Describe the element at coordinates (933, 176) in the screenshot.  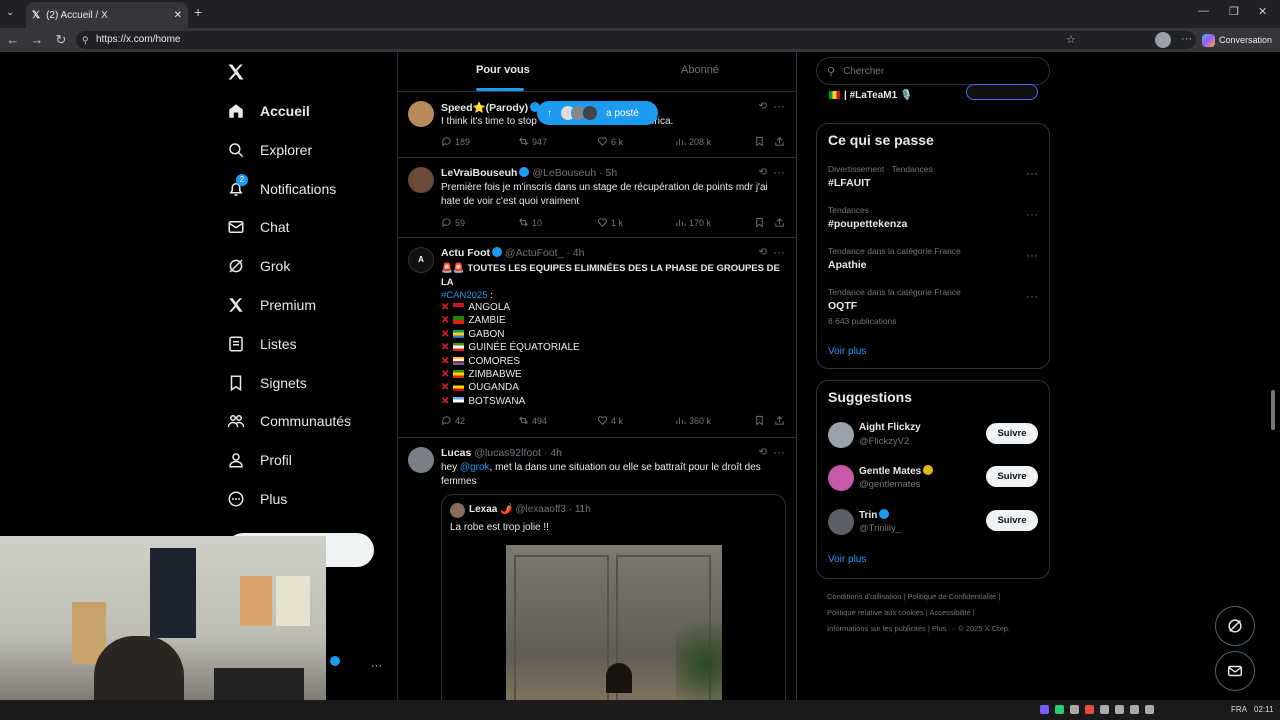
I see `trend-item: Divertissement · Tendances #LFAUIT ···` at that location.